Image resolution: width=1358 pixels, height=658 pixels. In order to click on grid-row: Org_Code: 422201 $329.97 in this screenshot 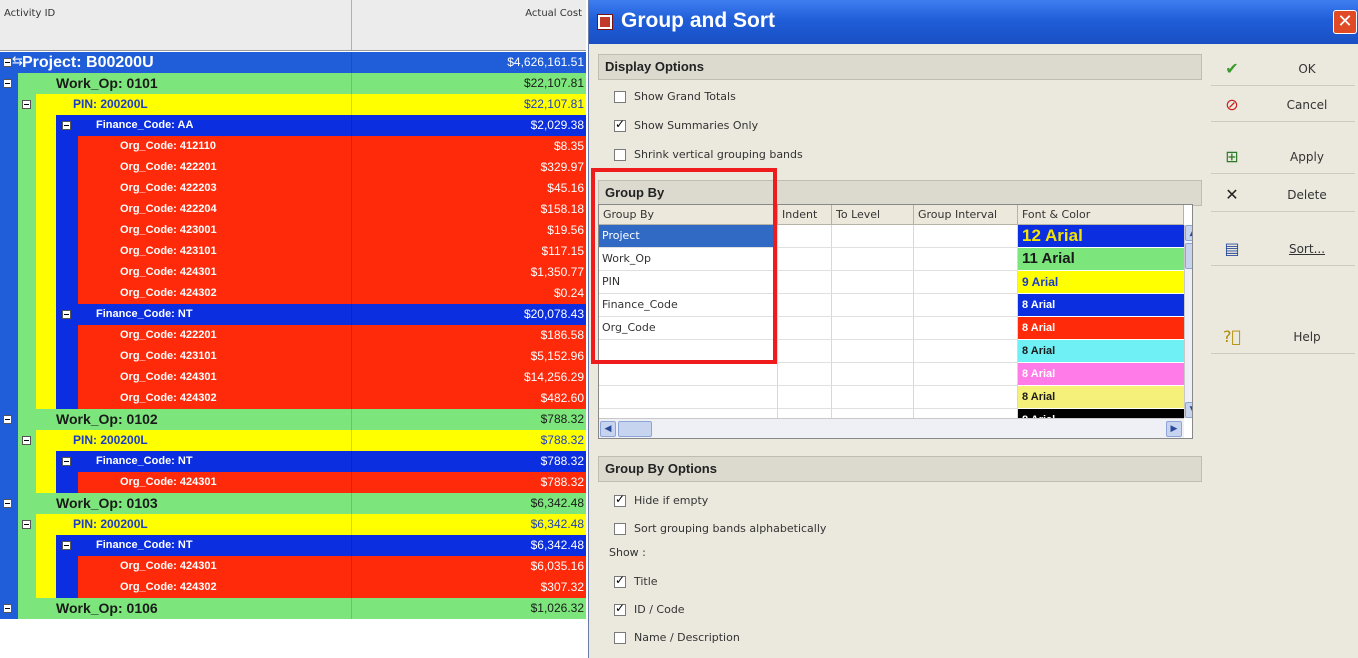, I will do `click(293, 167)`.